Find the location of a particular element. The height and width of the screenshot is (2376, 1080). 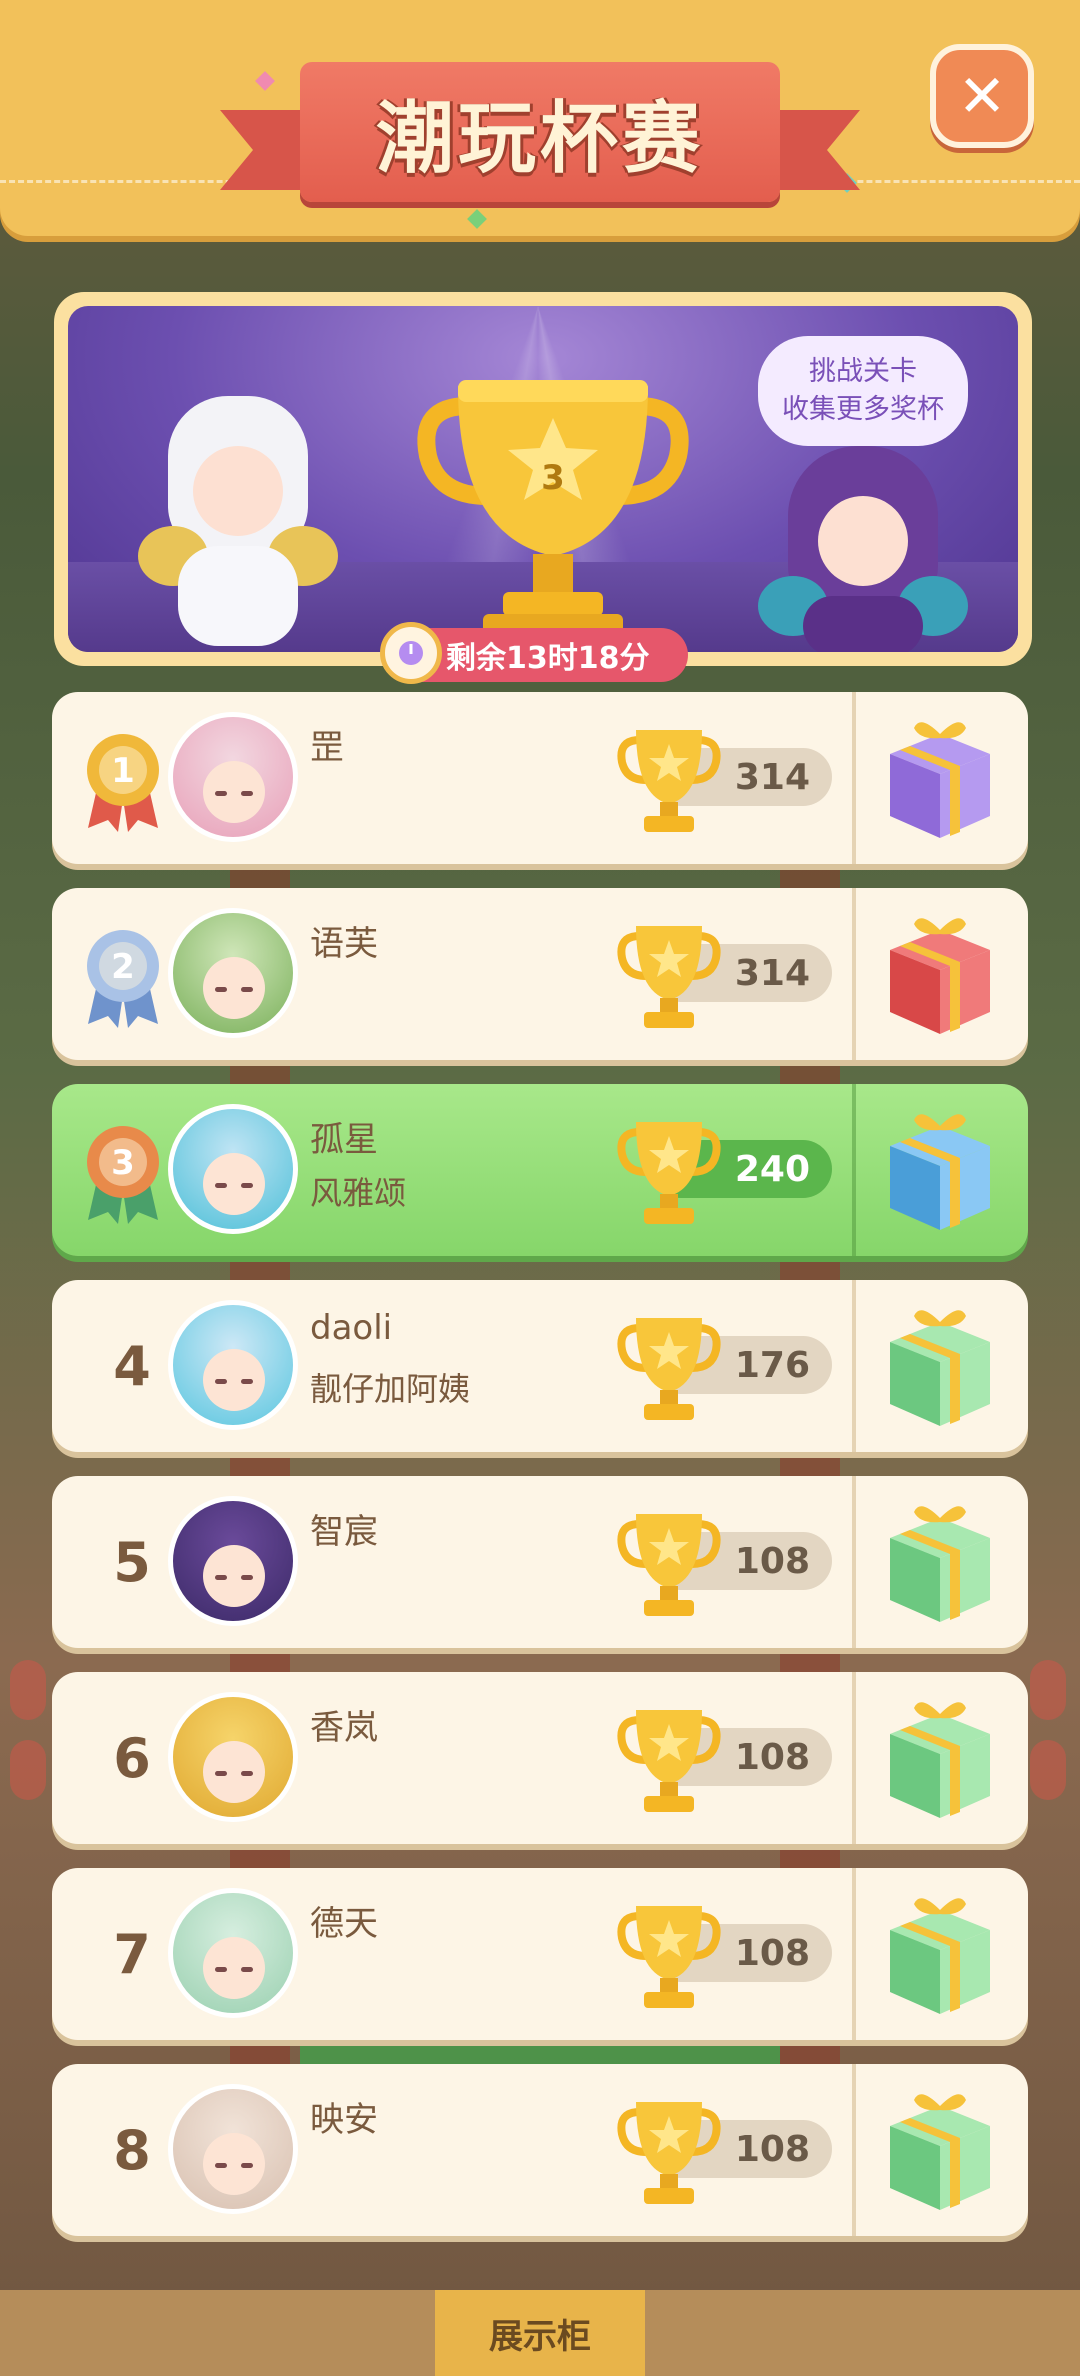

title-ribbon: 潮玩杯赛 is located at coordinates (540, 132).